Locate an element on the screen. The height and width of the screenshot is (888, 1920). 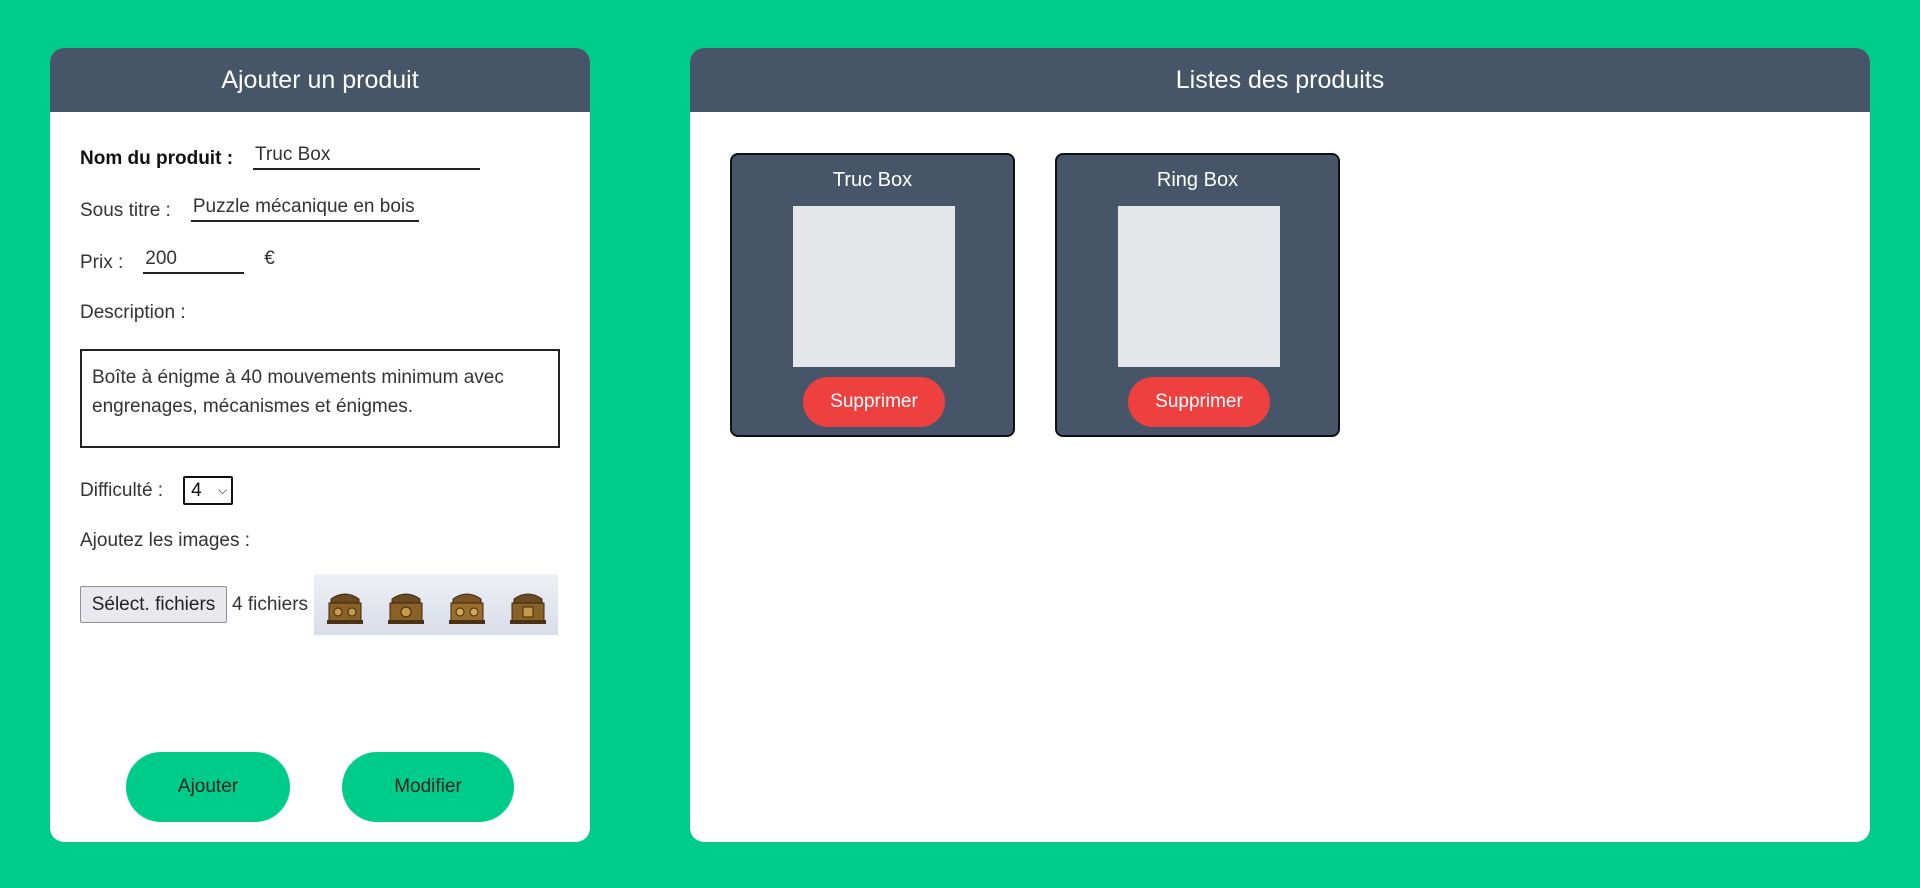
subtitle-label: Sous titre : is located at coordinates (125, 210).